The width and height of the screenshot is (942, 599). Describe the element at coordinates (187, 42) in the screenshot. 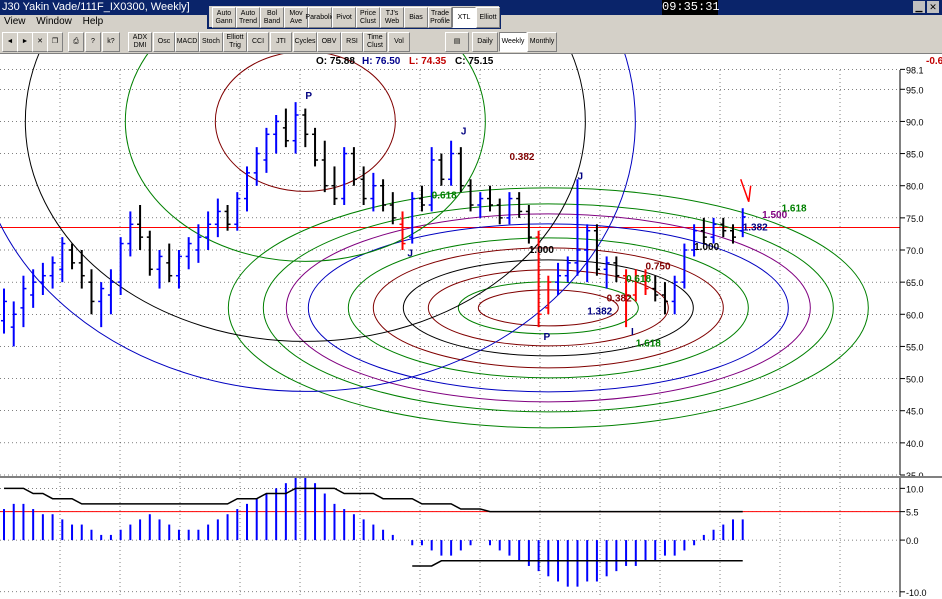

I see `btn-macd: MACD` at that location.